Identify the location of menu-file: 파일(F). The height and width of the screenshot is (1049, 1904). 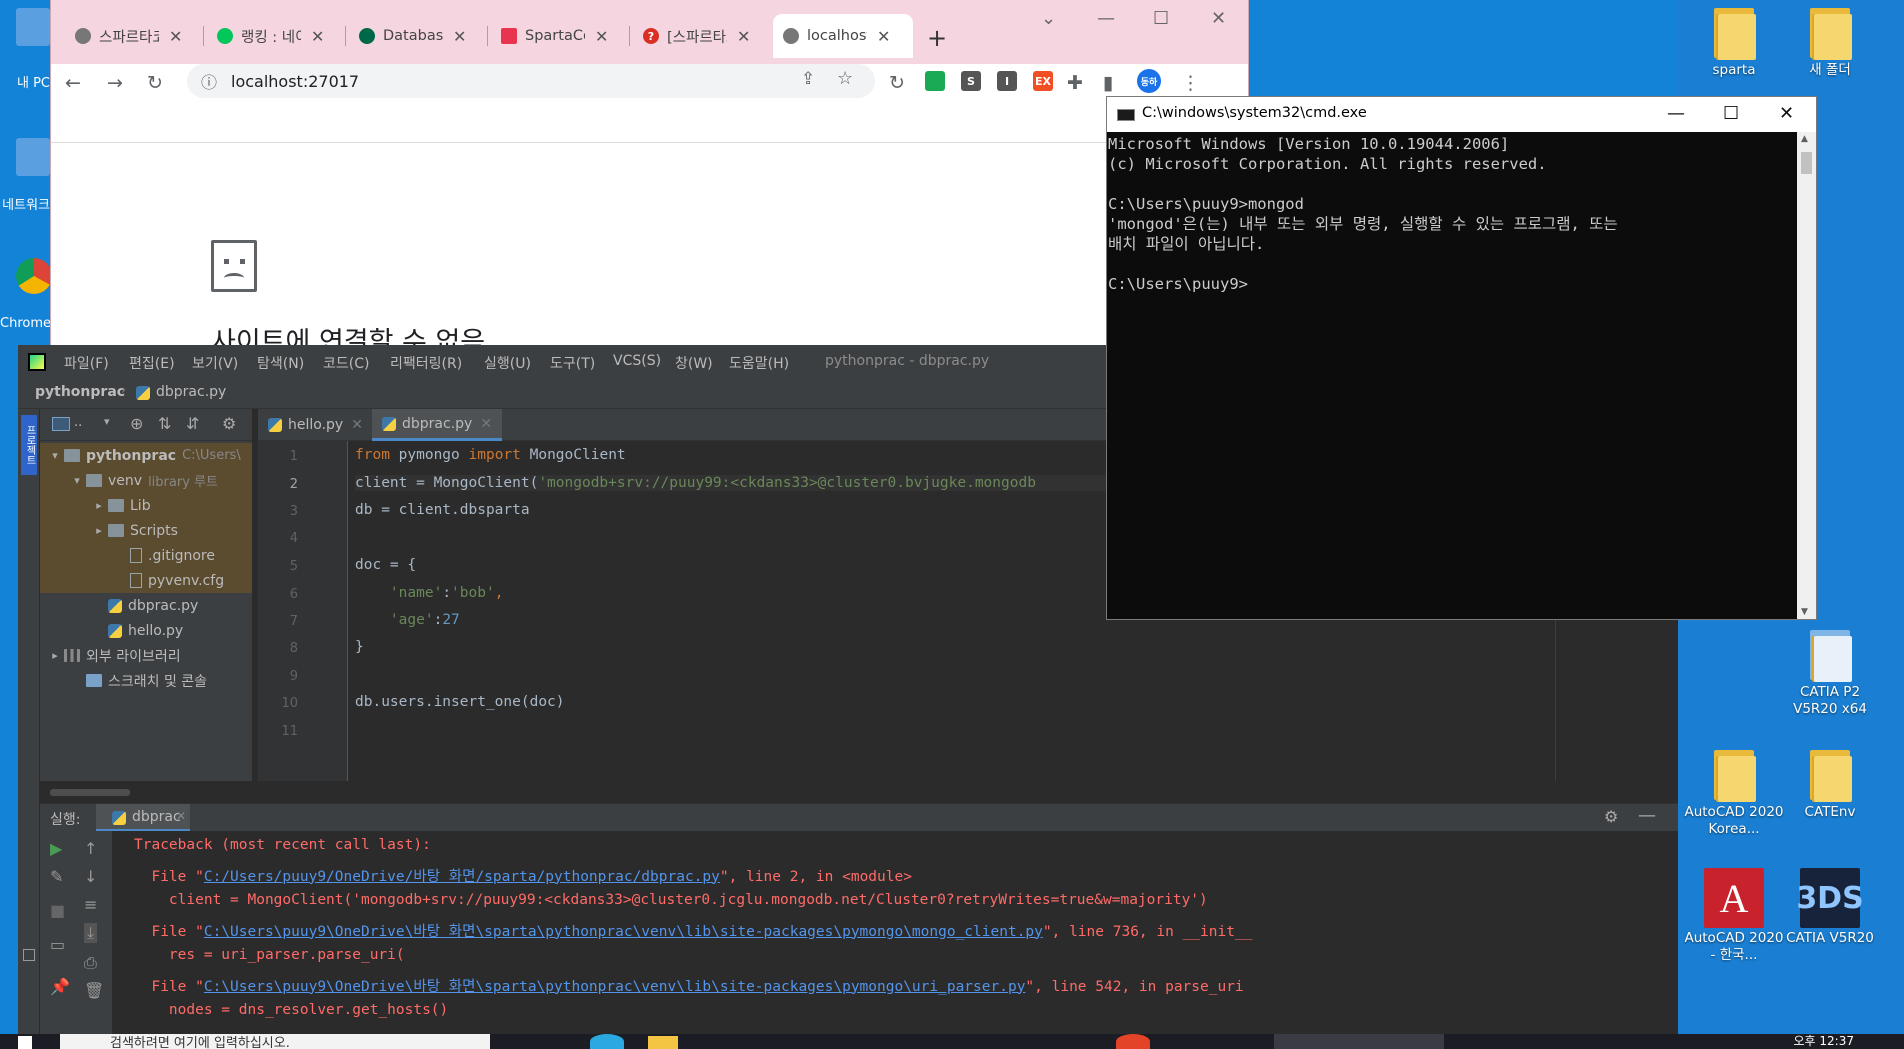
(86, 363).